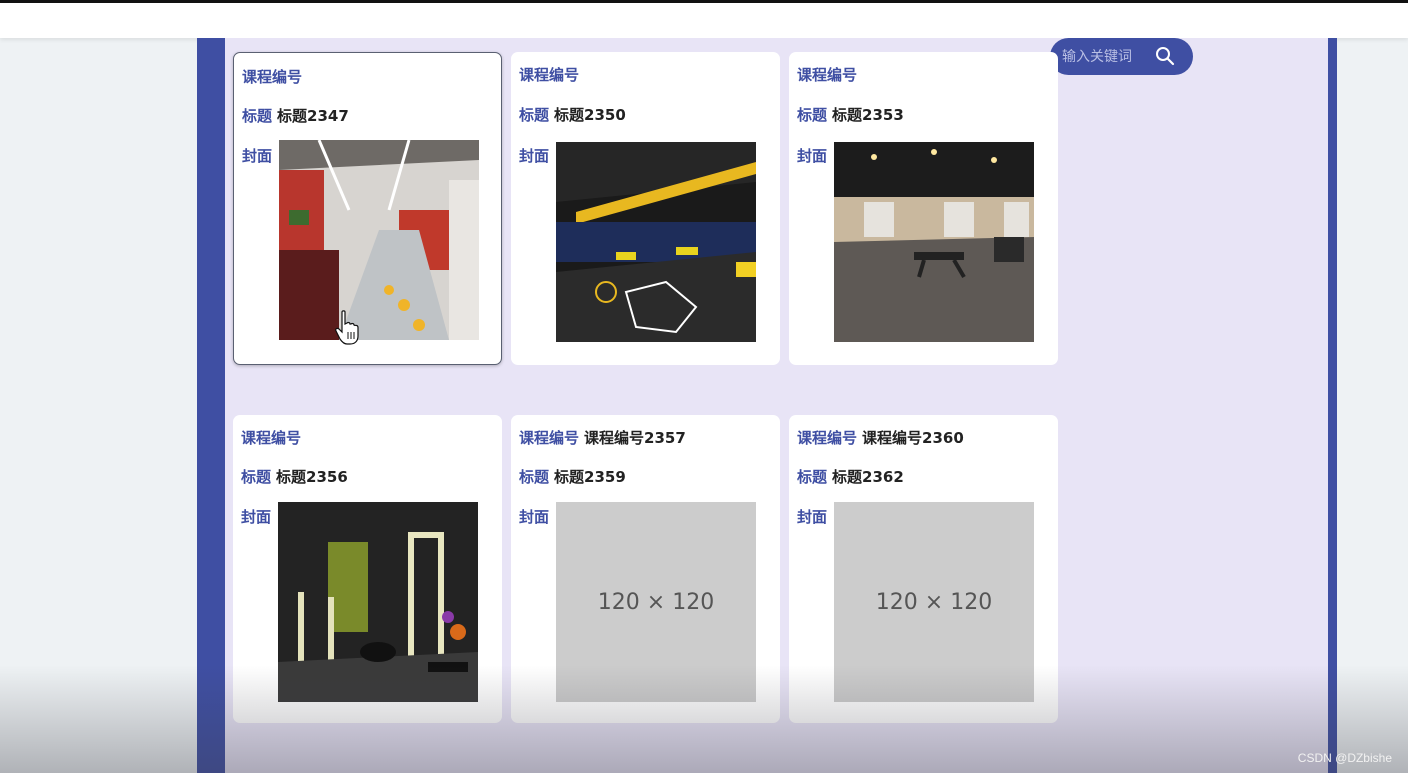 This screenshot has width=1408, height=773. Describe the element at coordinates (347, 327) in the screenshot. I see `hand-cursor-icon` at that location.